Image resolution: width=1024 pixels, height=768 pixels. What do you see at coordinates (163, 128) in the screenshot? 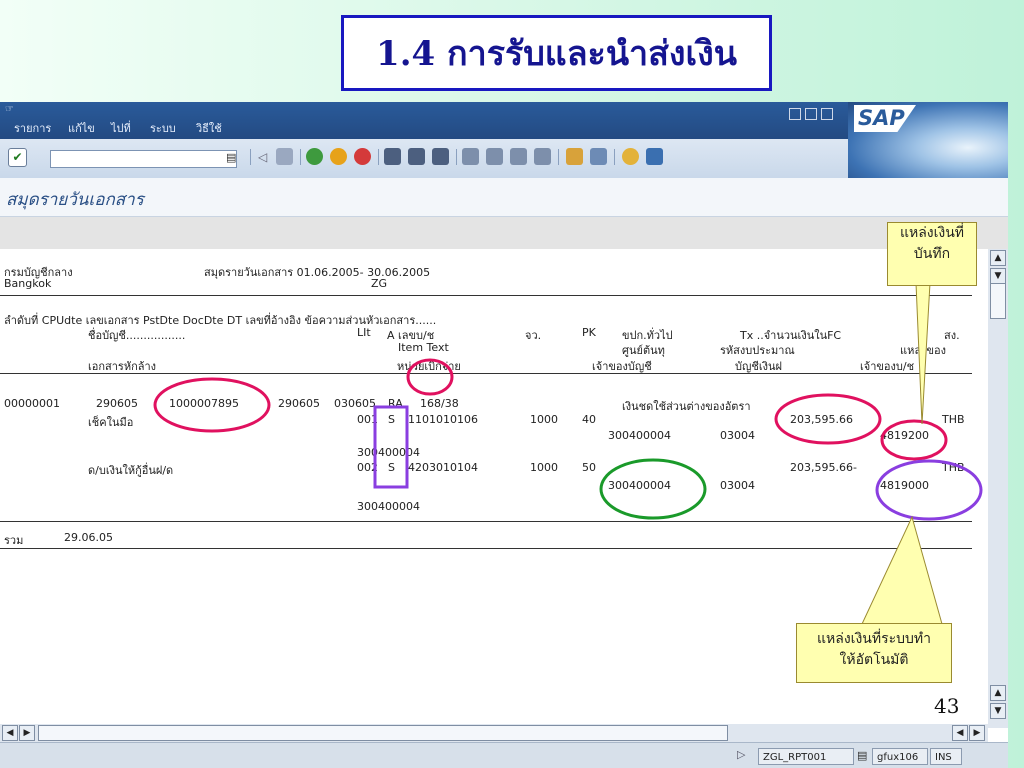
I see `menu-item-system: ระบบ` at bounding box center [163, 128].